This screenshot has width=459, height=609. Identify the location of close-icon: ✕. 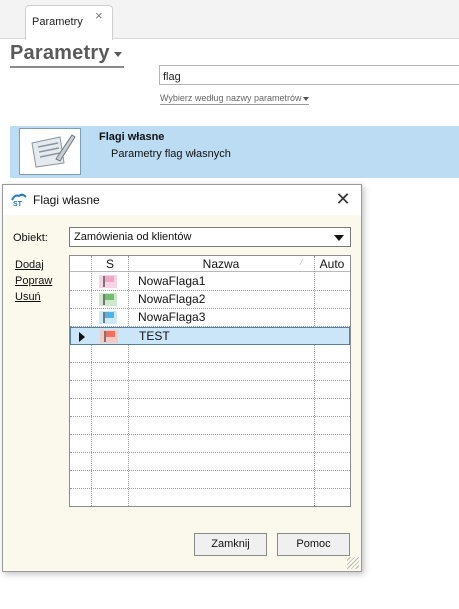
(343, 200).